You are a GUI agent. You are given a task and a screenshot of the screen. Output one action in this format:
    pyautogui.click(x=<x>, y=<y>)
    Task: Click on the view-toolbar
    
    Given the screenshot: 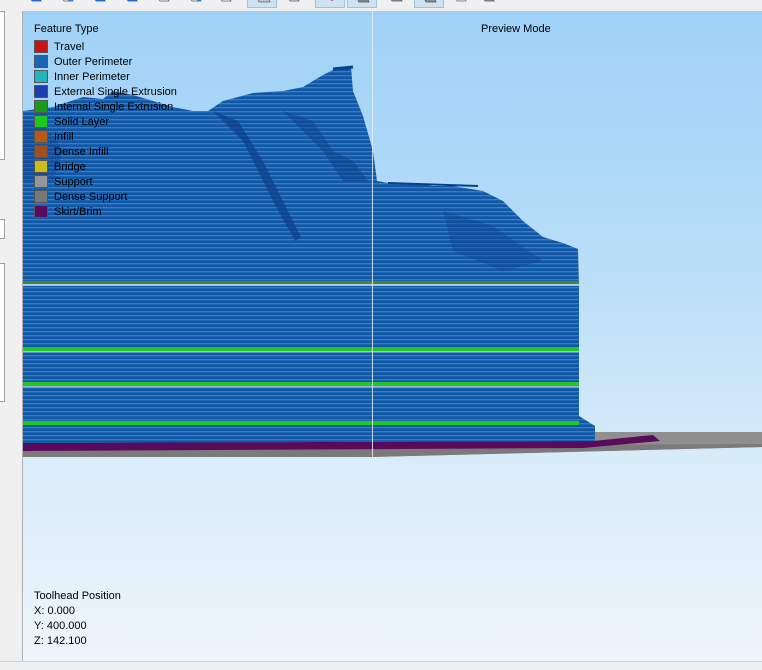 What is the action you would take?
    pyautogui.click(x=381, y=5)
    